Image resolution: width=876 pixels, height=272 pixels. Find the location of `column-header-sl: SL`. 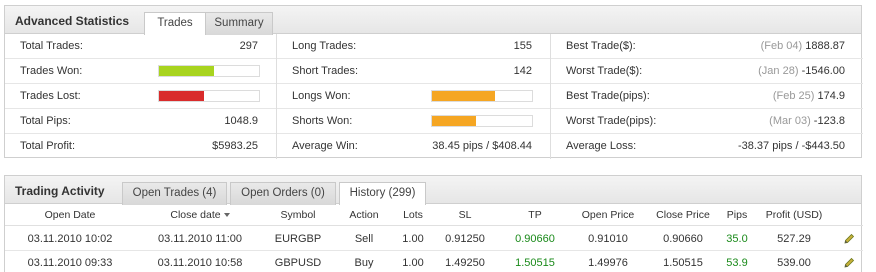

column-header-sl: SL is located at coordinates (465, 215).